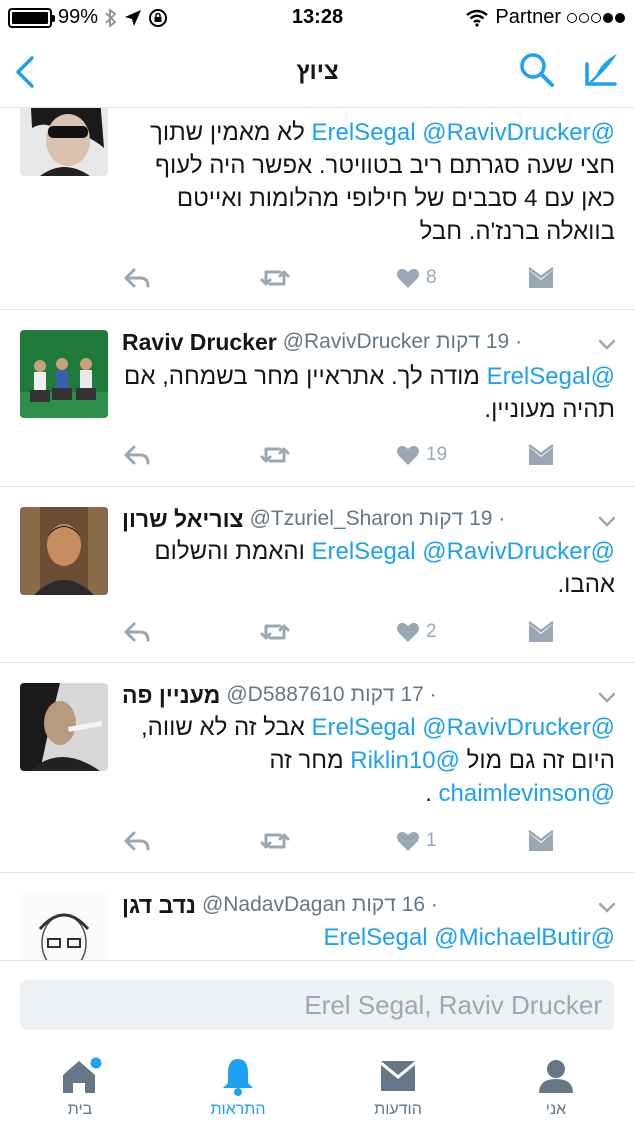 The width and height of the screenshot is (635, 1129). Describe the element at coordinates (285, 695) in the screenshot. I see `author-handle: @D5887610` at that location.